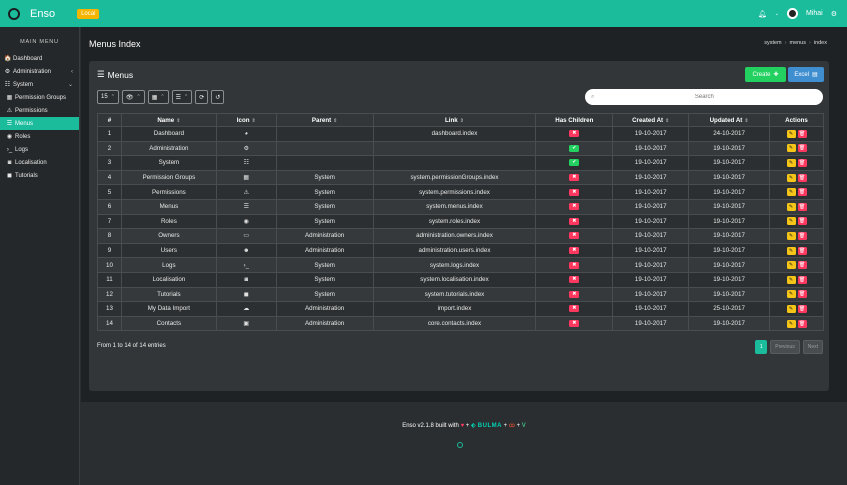 This screenshot has height=485, width=847. What do you see at coordinates (729, 250) in the screenshot?
I see `cell-updated-at: 19-10-2017` at bounding box center [729, 250].